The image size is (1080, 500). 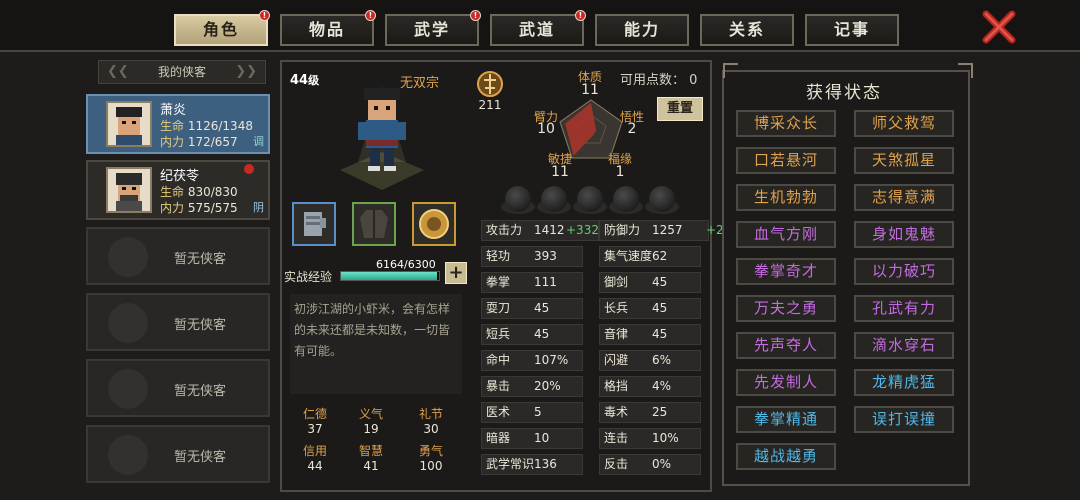 What do you see at coordinates (616, 412) in the screenshot?
I see `stat-name: 毒术` at bounding box center [616, 412].